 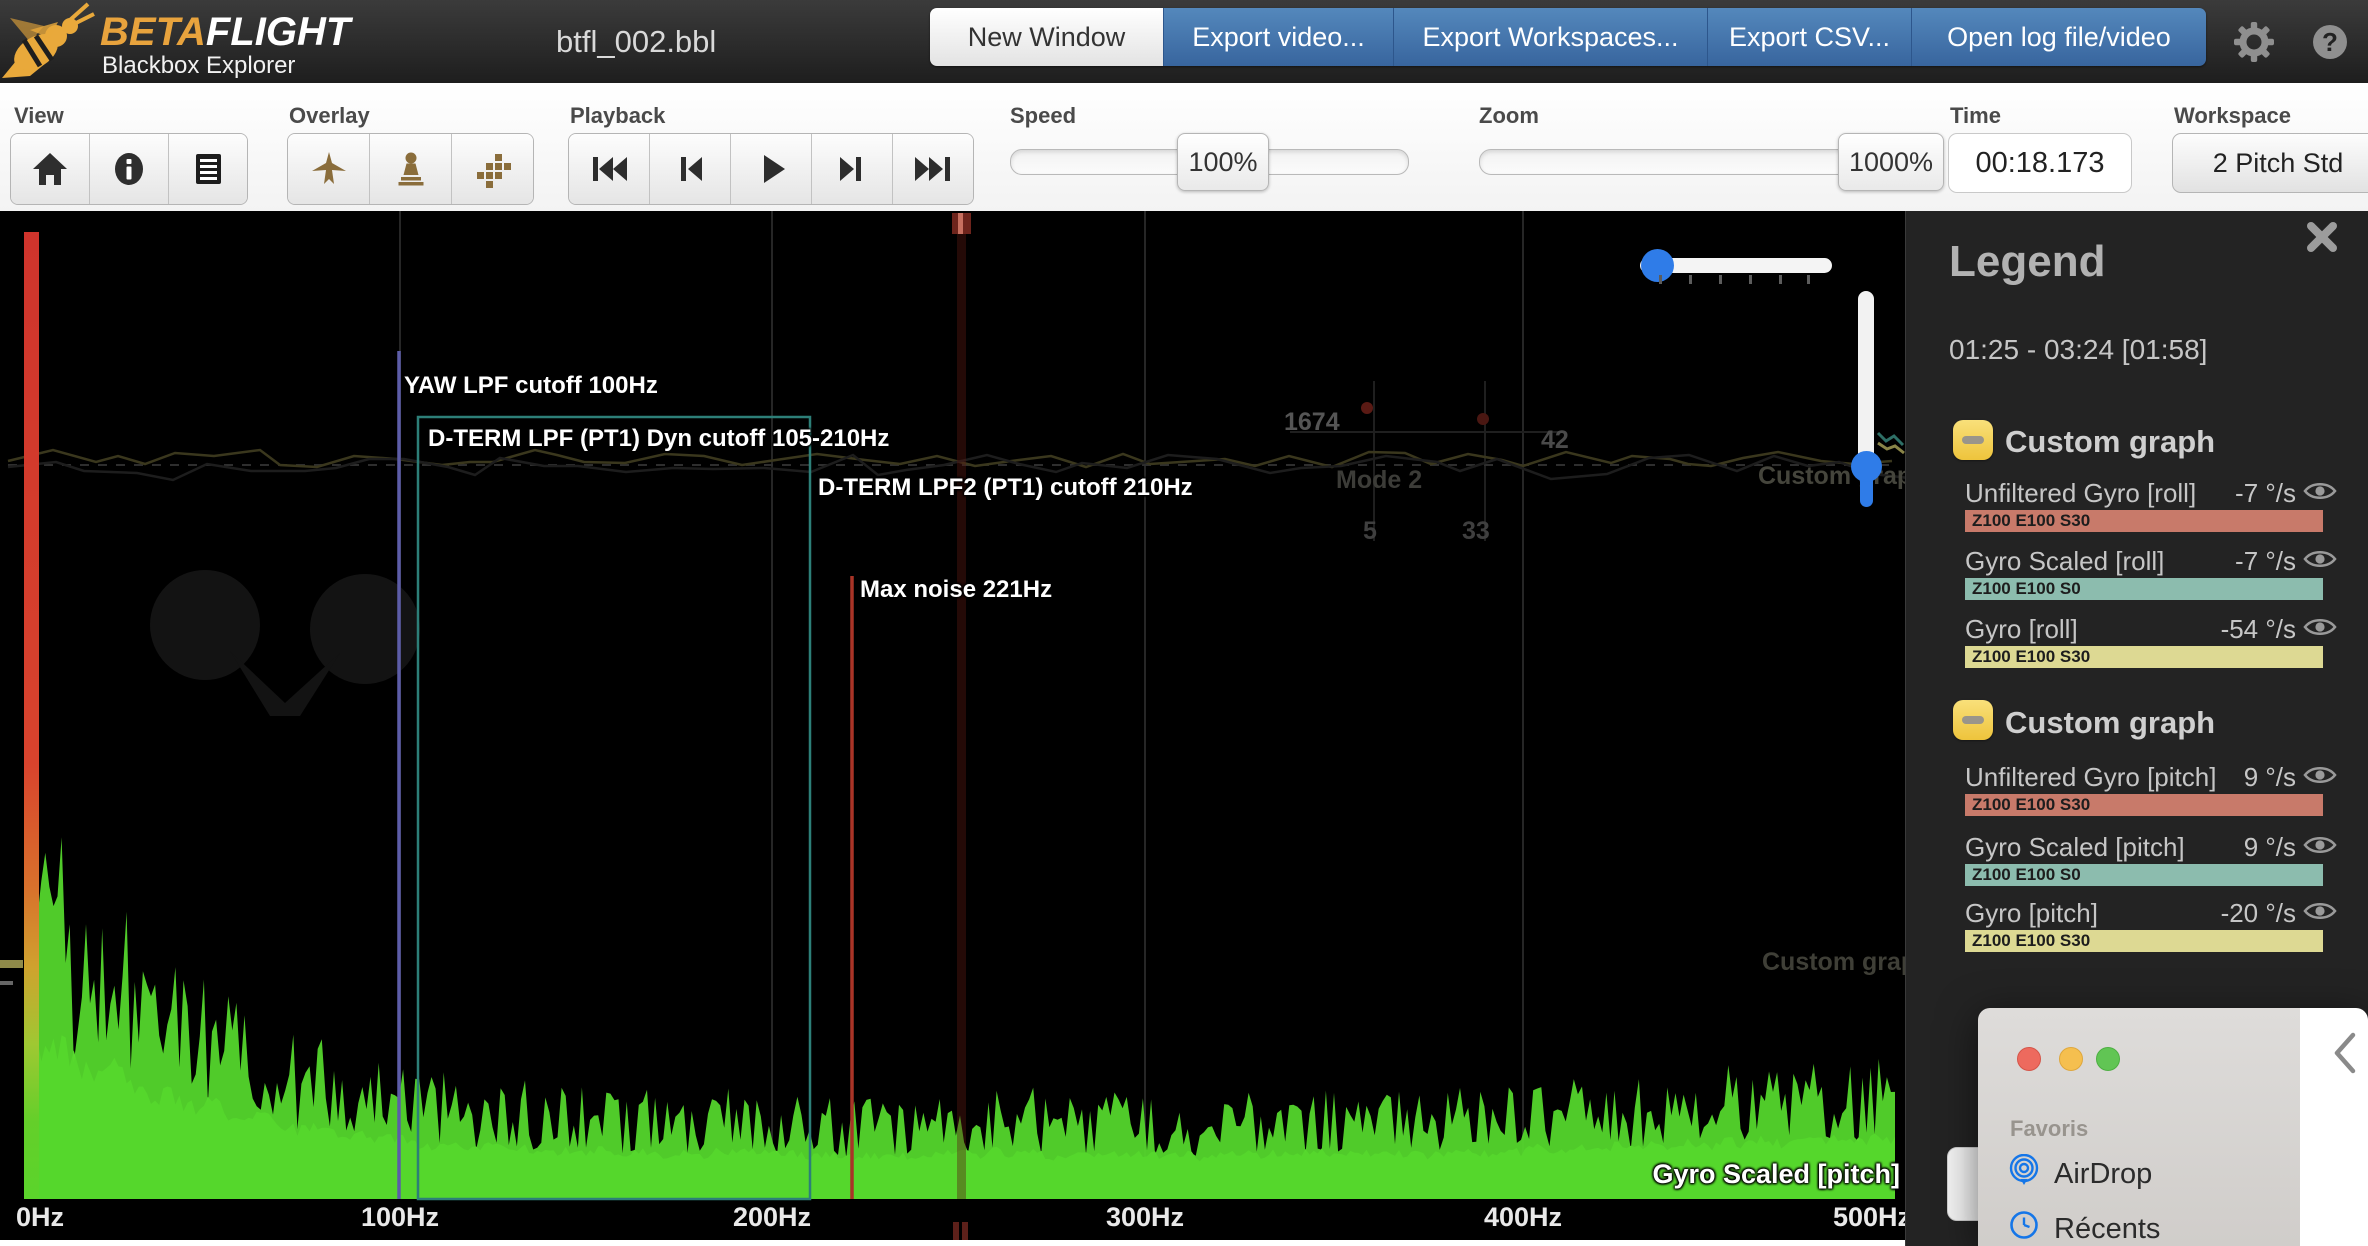 What do you see at coordinates (40, 1217) in the screenshot?
I see `axis-tick-0hz: 0Hz` at bounding box center [40, 1217].